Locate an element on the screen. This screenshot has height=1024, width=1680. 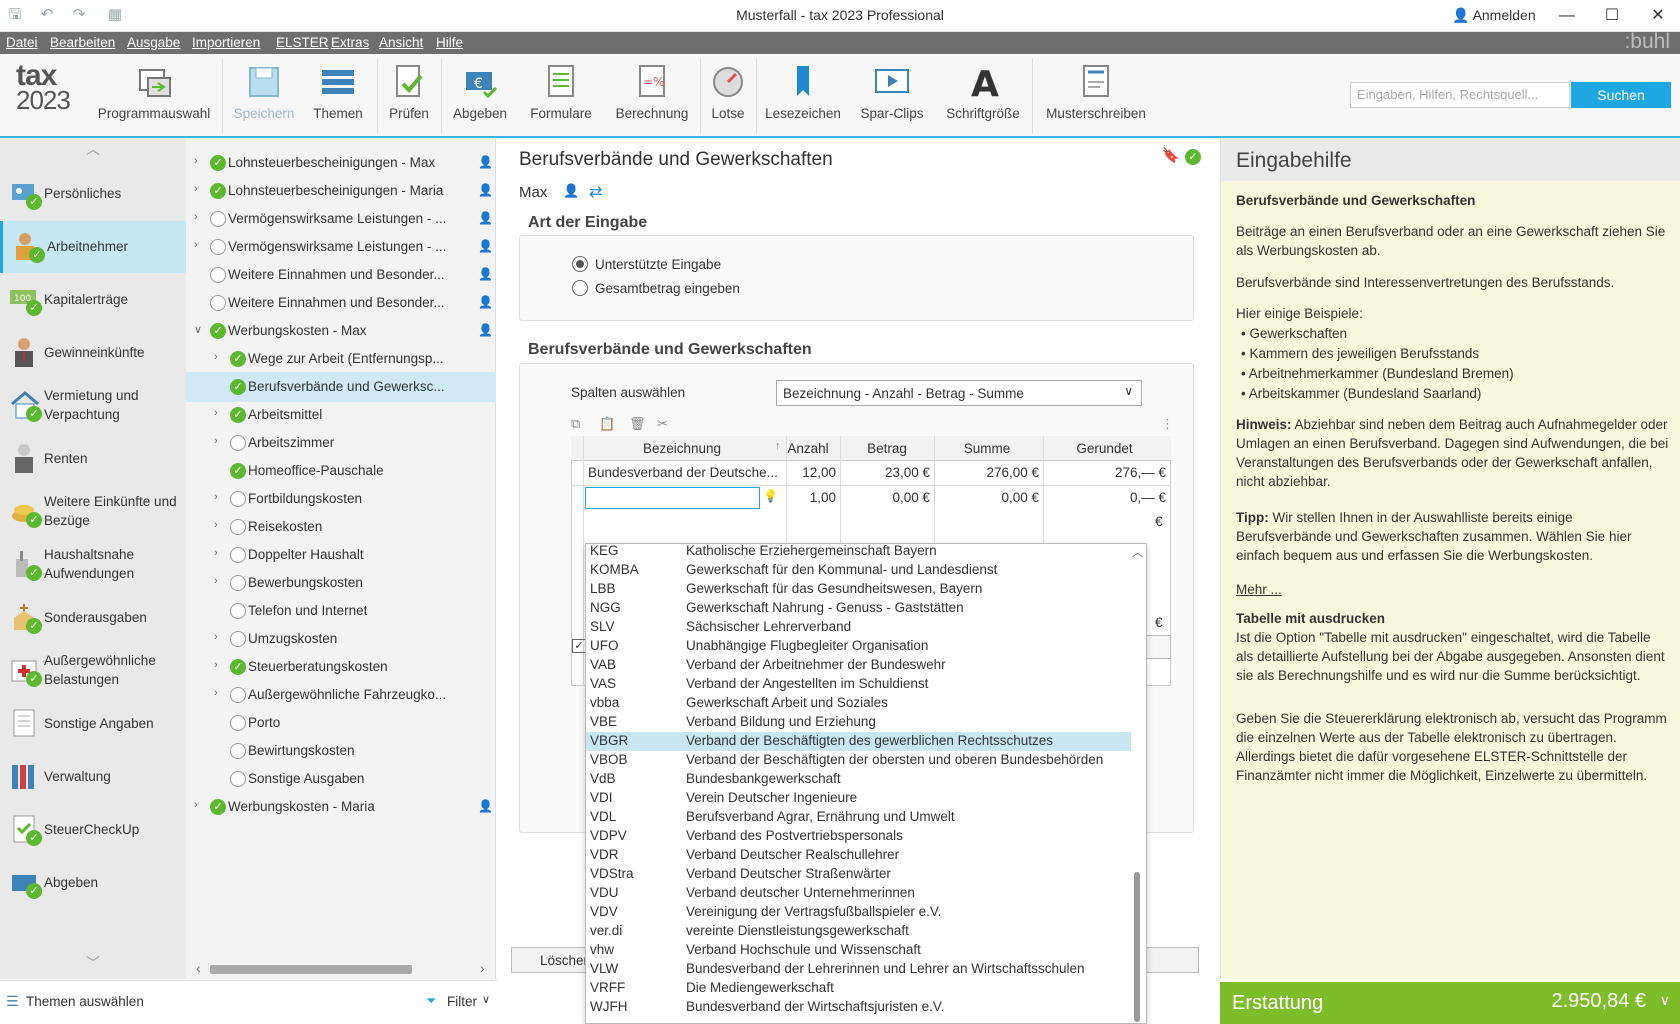
tree-item: › Reisekosten is located at coordinates (341, 527).